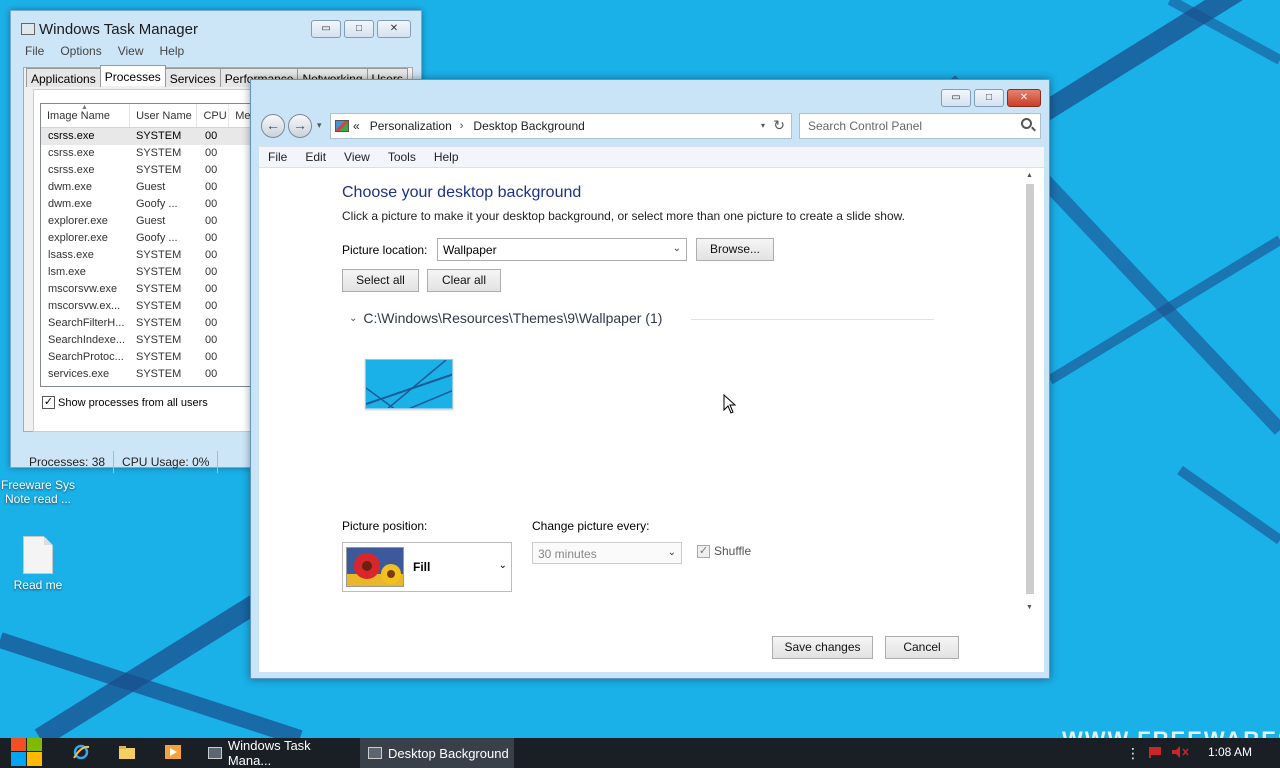 This screenshot has width=1280, height=768. Describe the element at coordinates (1171, 732) in the screenshot. I see `watermark: WWW.FREEWARESYS` at that location.